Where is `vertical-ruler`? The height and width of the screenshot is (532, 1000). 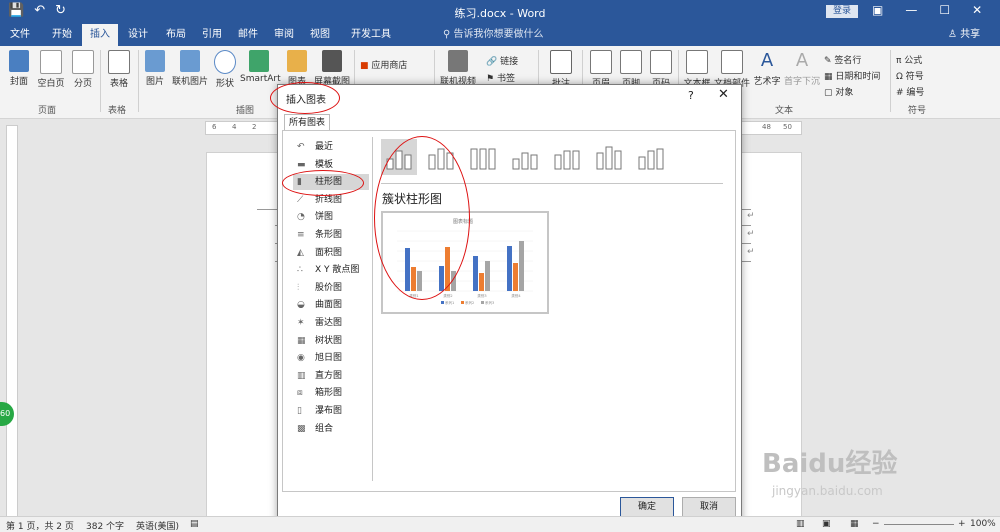
vertical-ruler is located at coordinates (12, 321).